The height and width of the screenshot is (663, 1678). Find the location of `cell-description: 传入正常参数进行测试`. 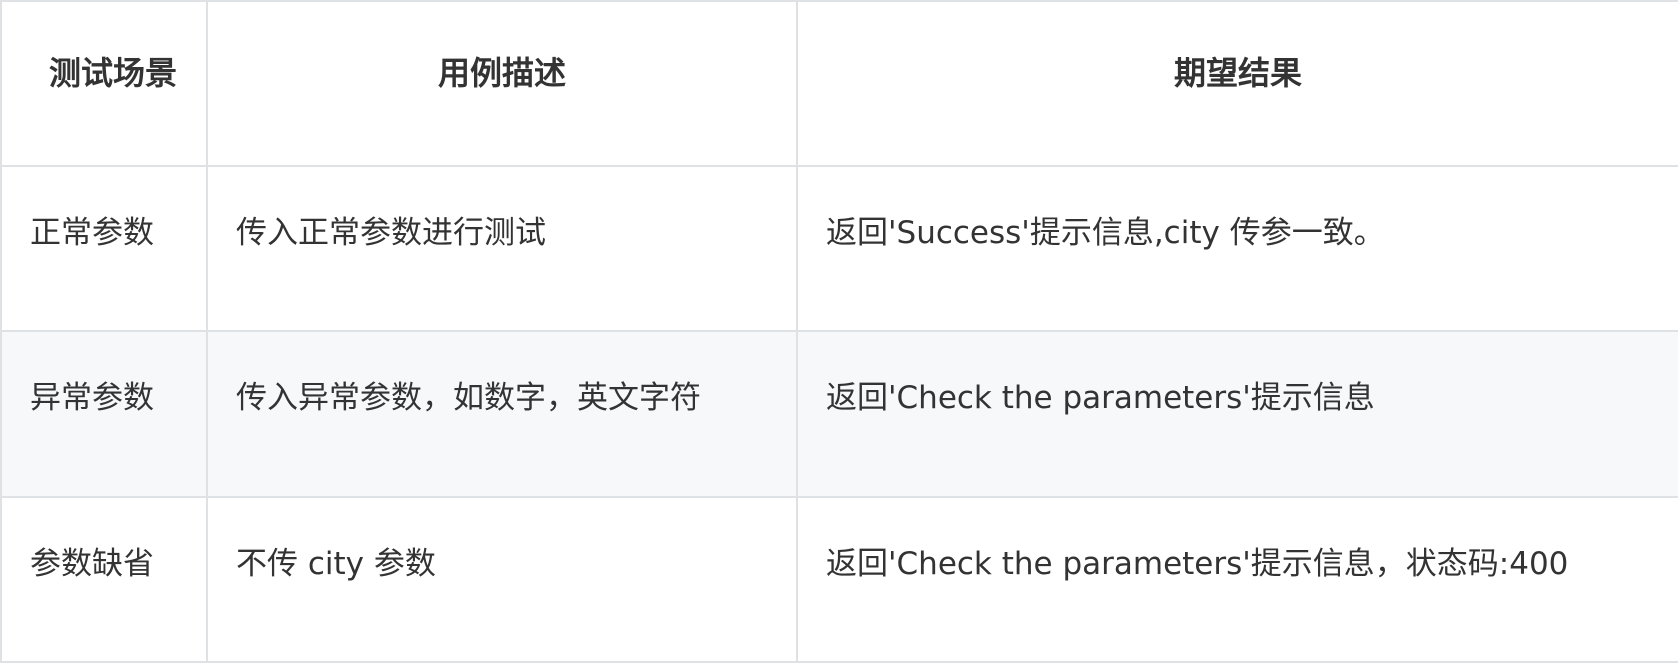

cell-description: 传入正常参数进行测试 is located at coordinates (502, 248).